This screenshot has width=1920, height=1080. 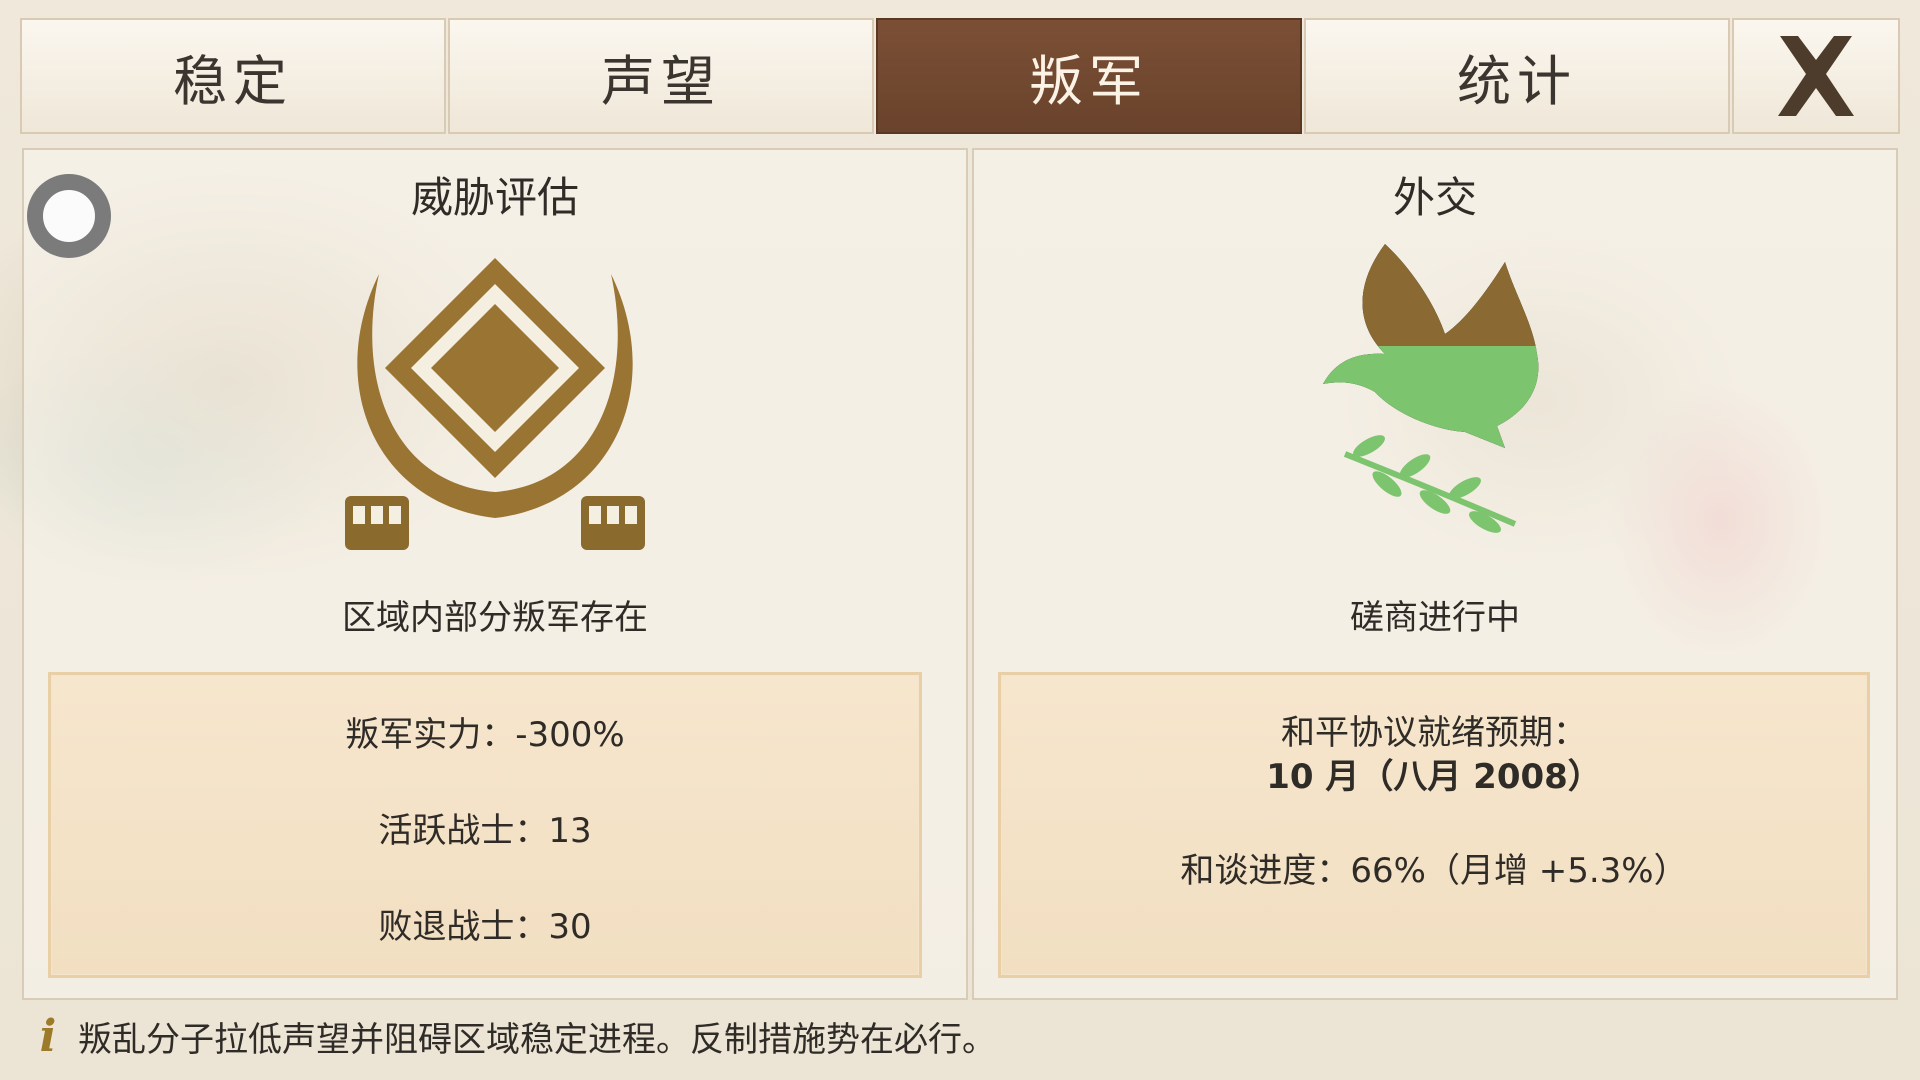 I want to click on close-icon, so click(x=1816, y=76).